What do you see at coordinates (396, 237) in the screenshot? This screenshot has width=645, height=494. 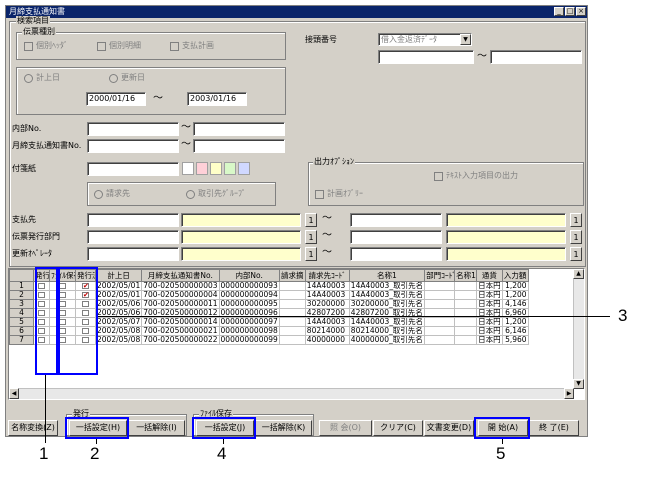 I see `dept-to-code` at bounding box center [396, 237].